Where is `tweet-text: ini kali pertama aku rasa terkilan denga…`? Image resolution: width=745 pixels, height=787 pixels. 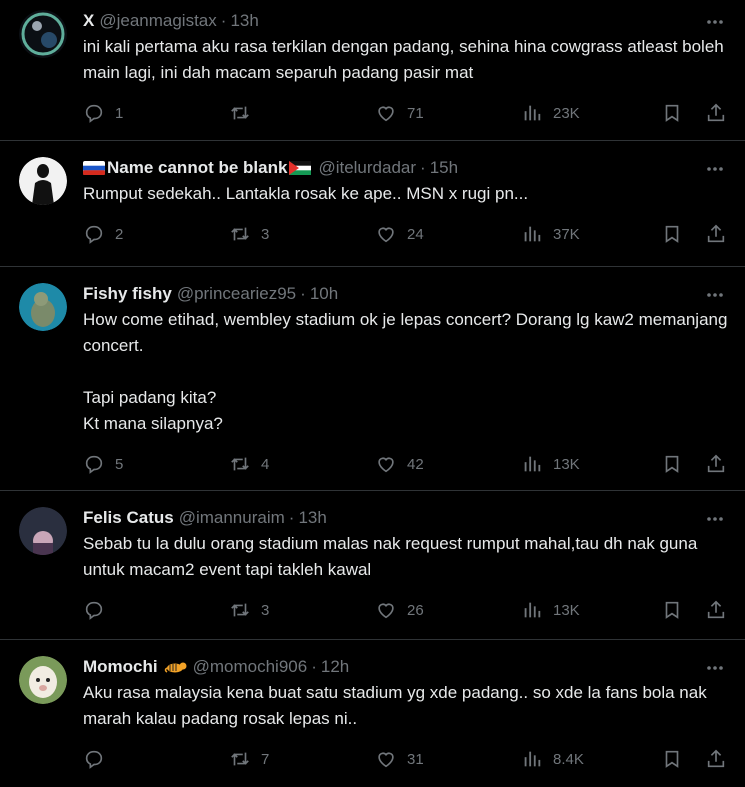
tweet-text: ini kali pertama aku rasa terkilan denga… is located at coordinates (406, 59).